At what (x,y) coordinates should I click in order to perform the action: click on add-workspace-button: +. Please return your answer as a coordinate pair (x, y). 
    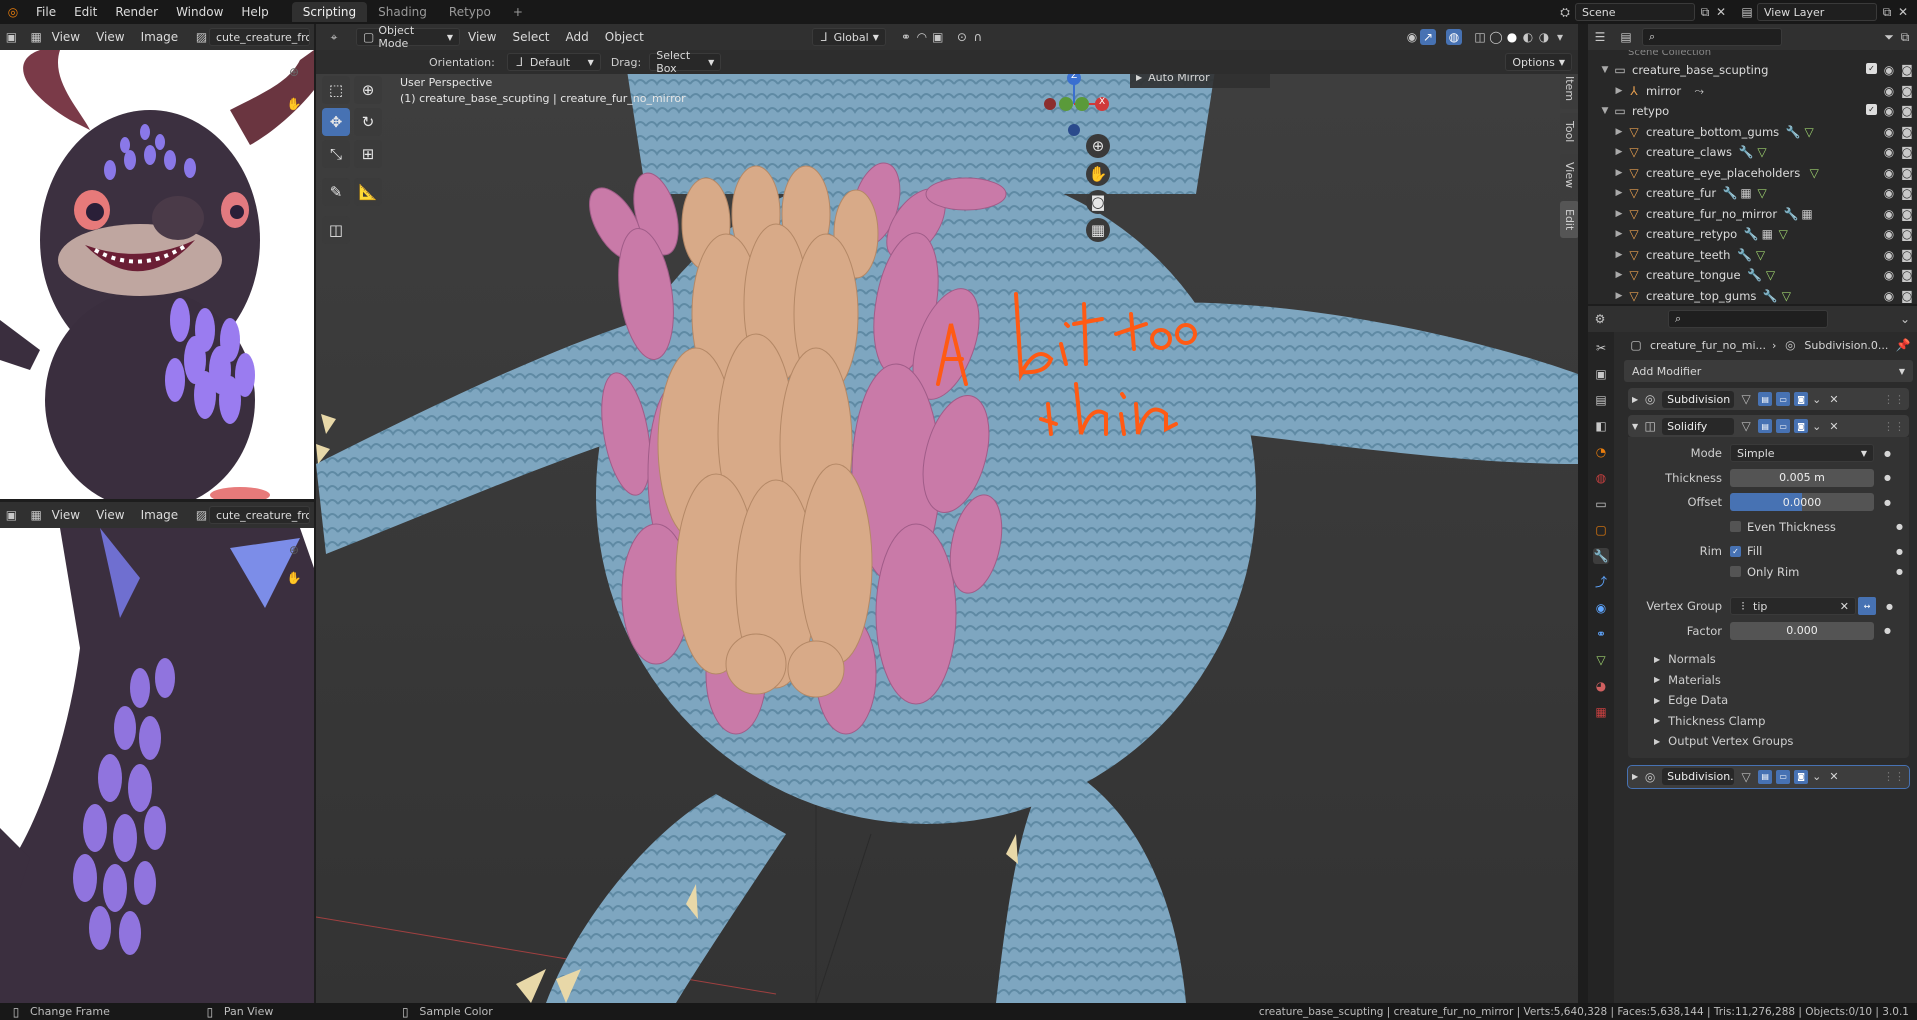
    Looking at the image, I should click on (518, 12).